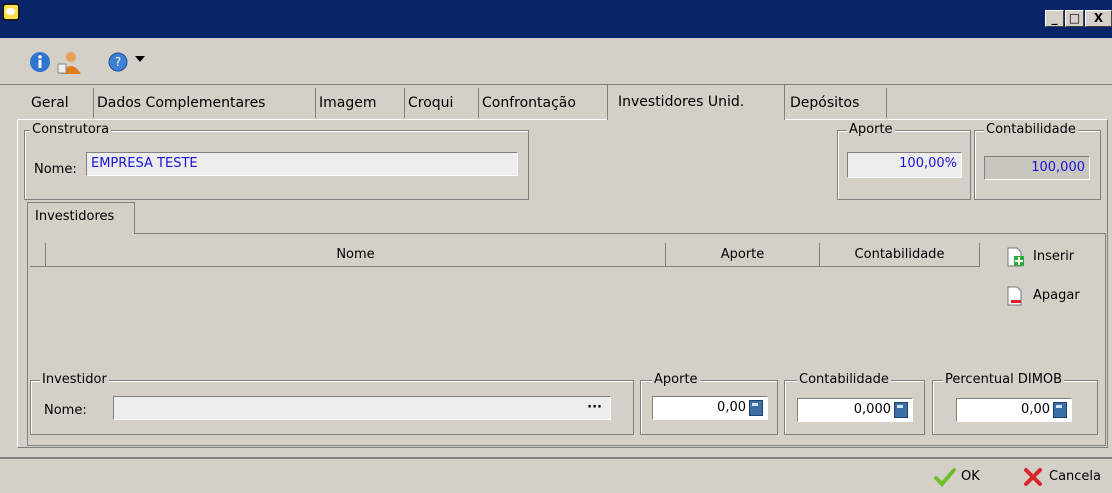 This screenshot has width=1112, height=493. I want to click on ok-button: OK, so click(961, 477).